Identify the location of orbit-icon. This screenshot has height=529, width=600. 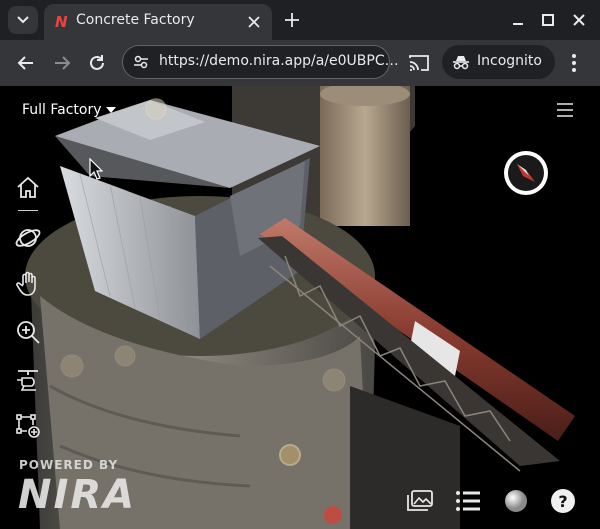
(28, 238).